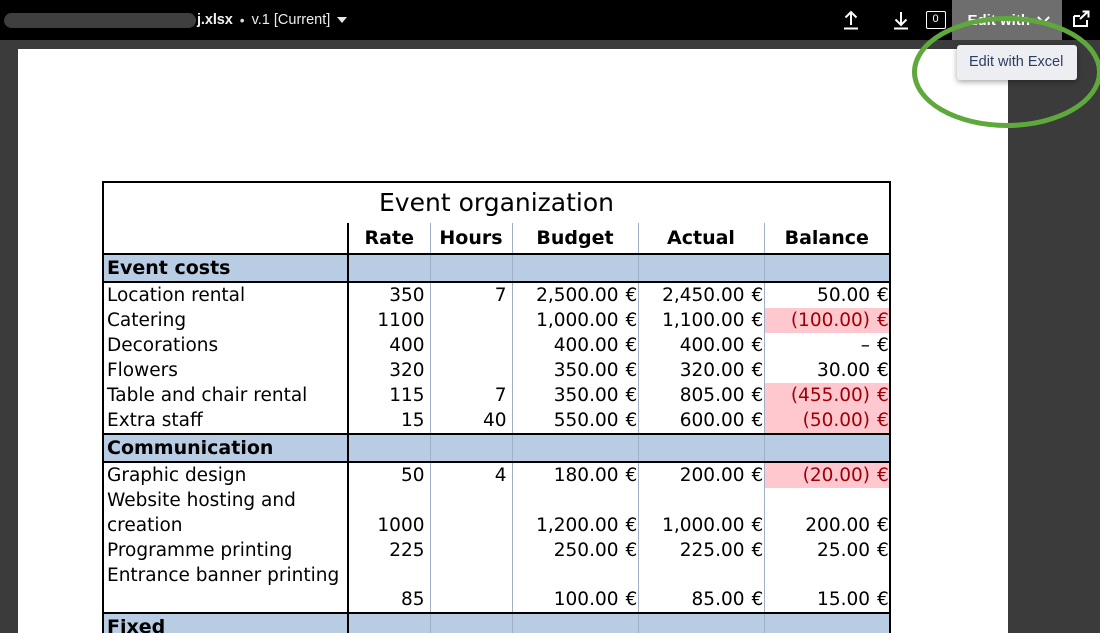 The width and height of the screenshot is (1100, 633). Describe the element at coordinates (701, 239) in the screenshot. I see `column-header-actual: Actual` at that location.